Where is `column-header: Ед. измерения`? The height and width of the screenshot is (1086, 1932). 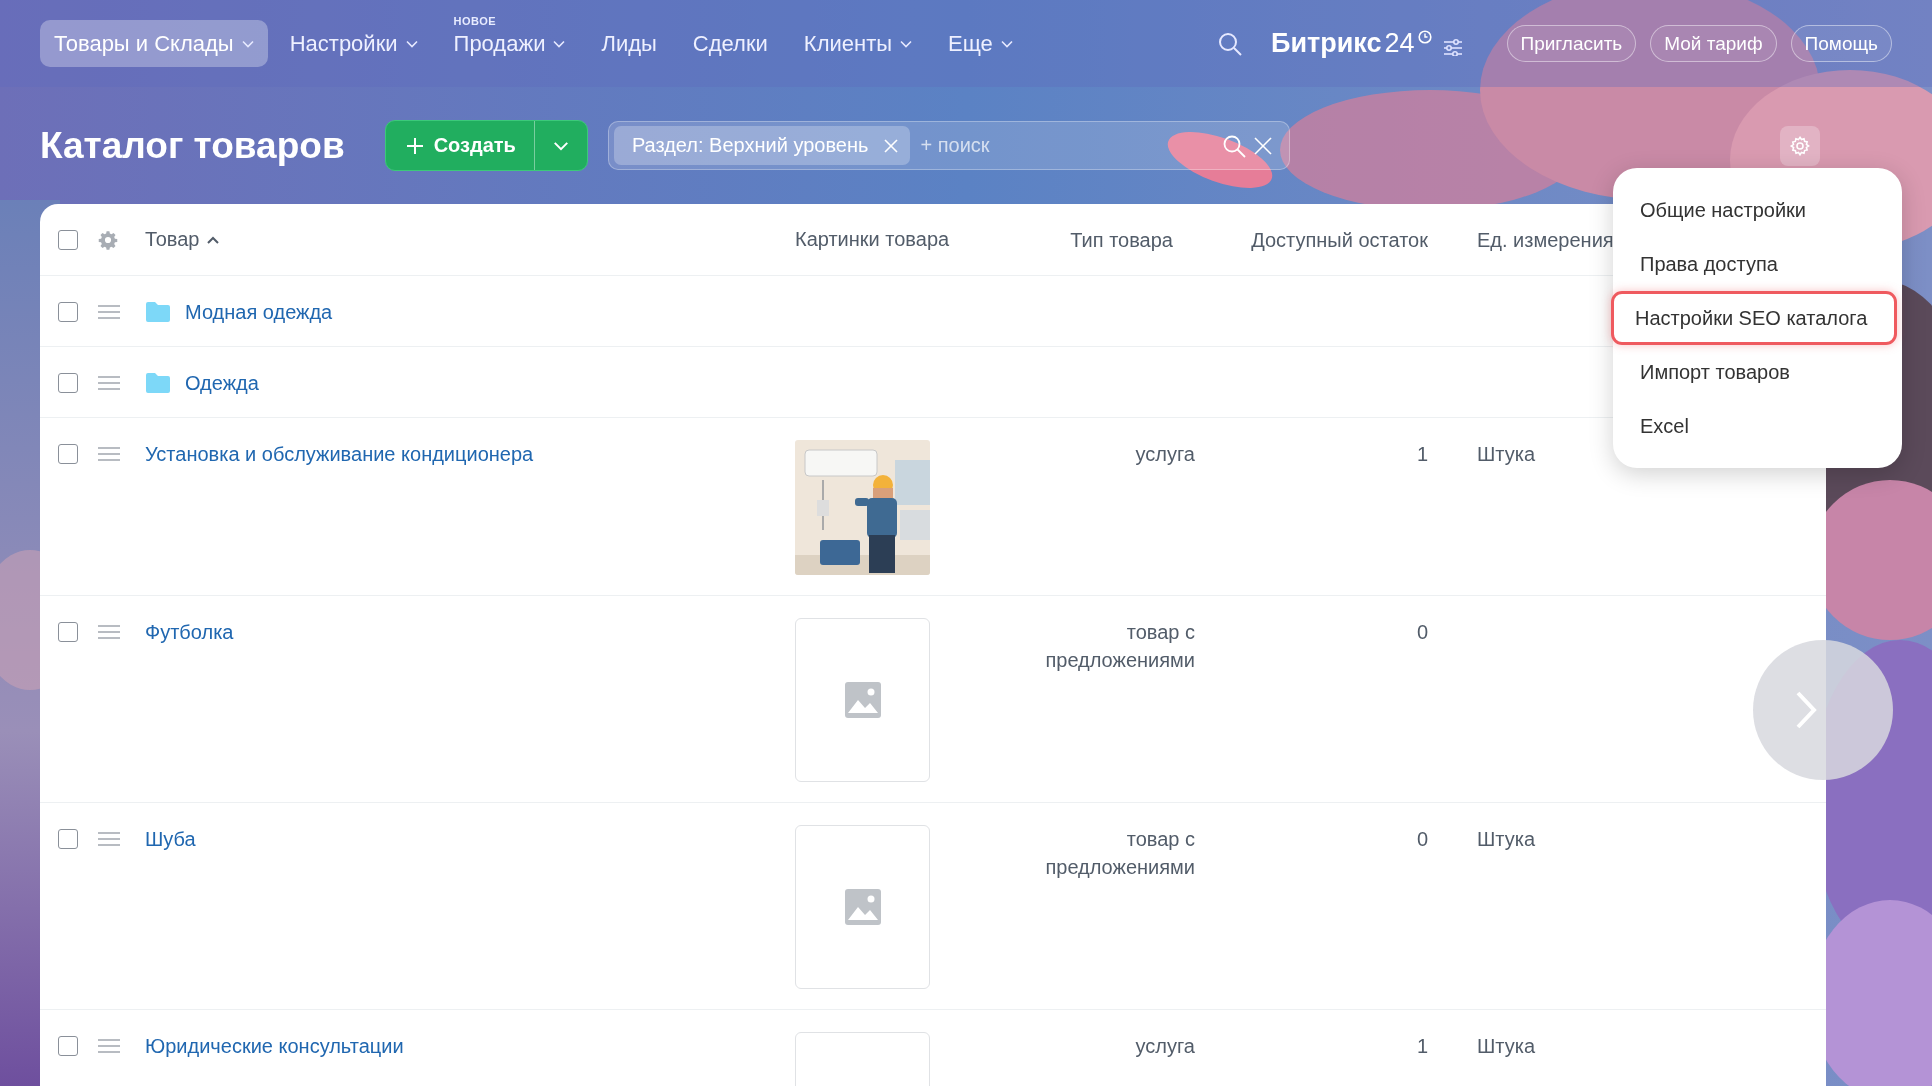
column-header: Ед. измерения is located at coordinates (1545, 239).